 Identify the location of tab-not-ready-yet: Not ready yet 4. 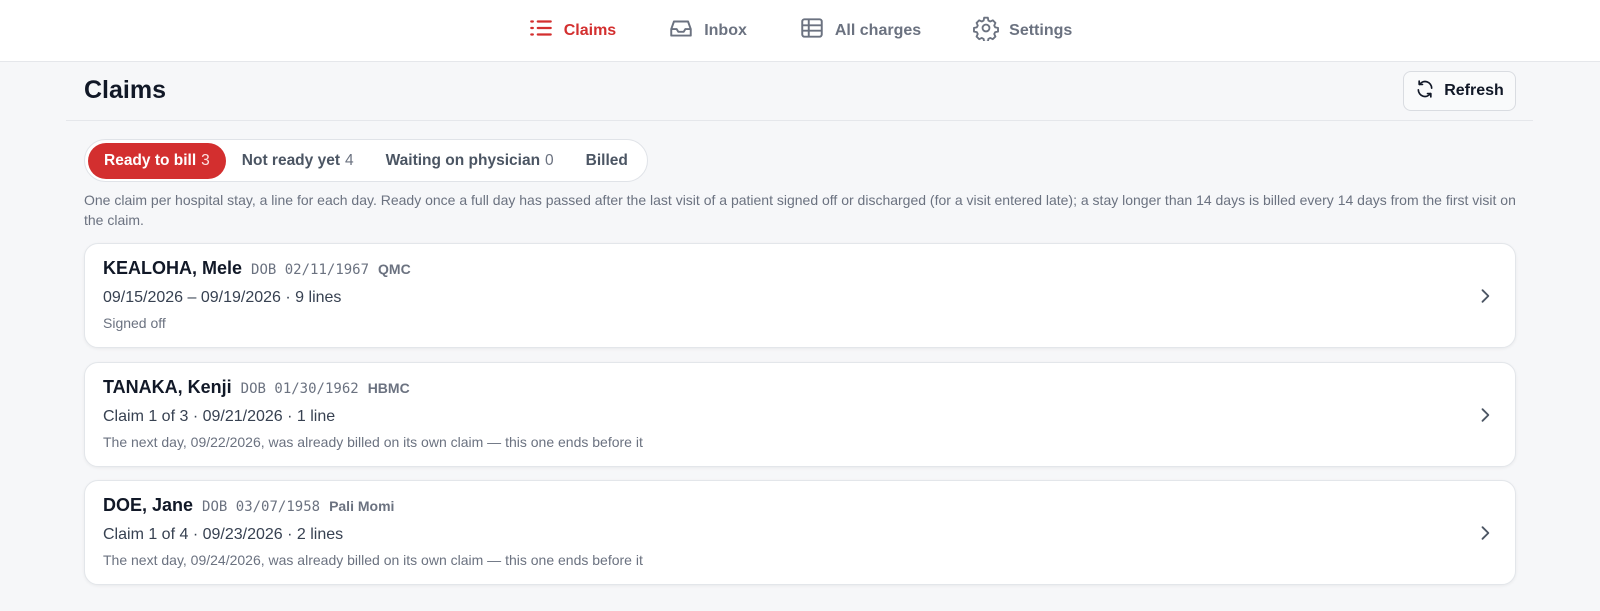
(298, 161).